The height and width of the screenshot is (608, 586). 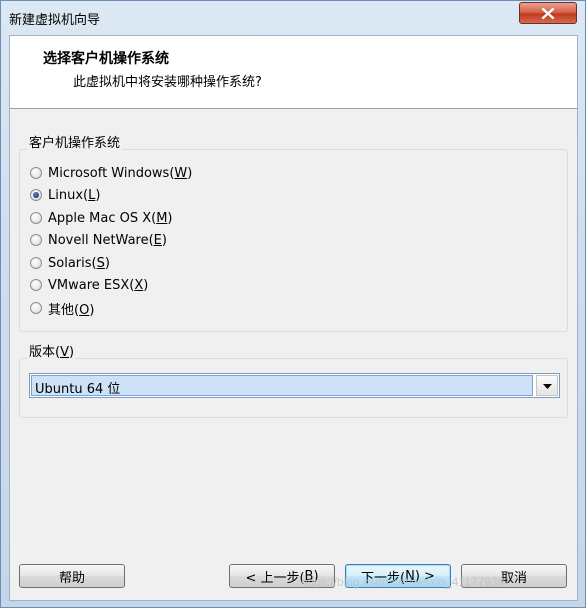 I want to click on radio-option-netware: Novell NetWare(E), so click(x=98, y=240).